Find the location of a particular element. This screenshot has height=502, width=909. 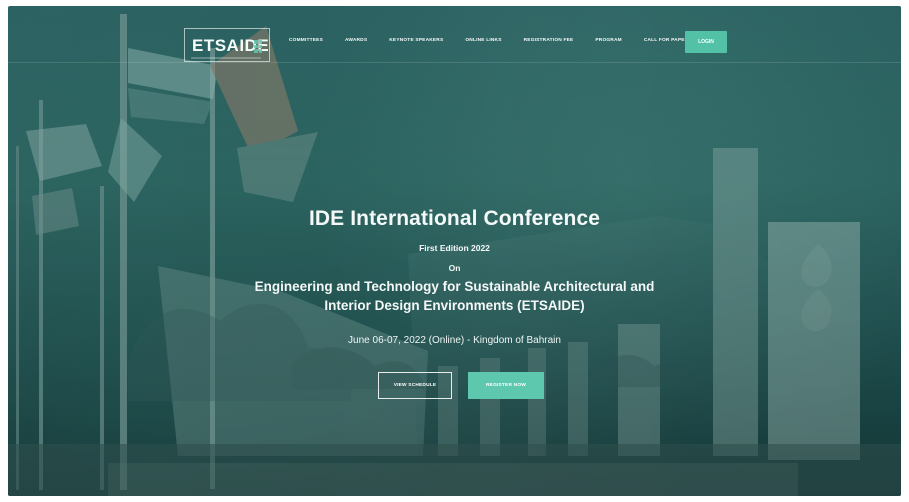

hero-title: IDE International Conference is located at coordinates (454, 218).